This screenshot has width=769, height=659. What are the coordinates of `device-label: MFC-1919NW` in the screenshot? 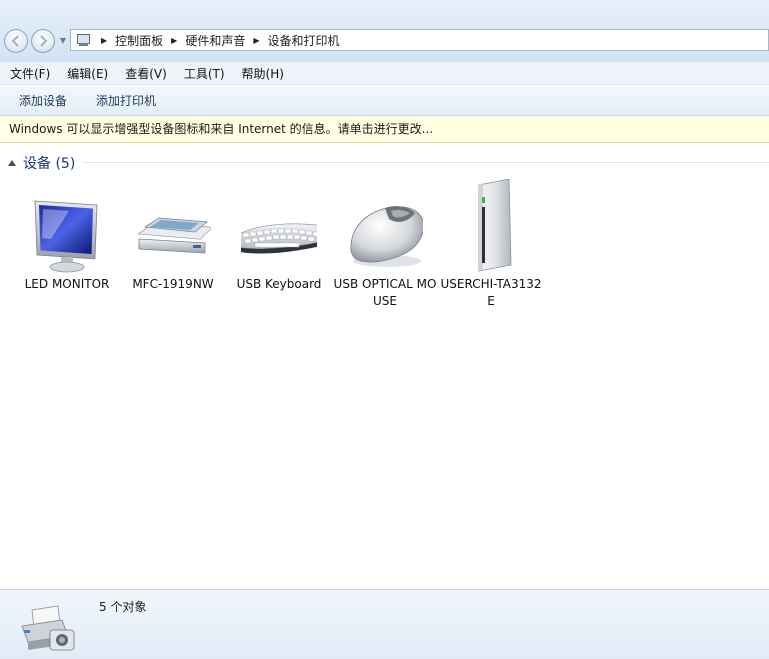 It's located at (173, 284).